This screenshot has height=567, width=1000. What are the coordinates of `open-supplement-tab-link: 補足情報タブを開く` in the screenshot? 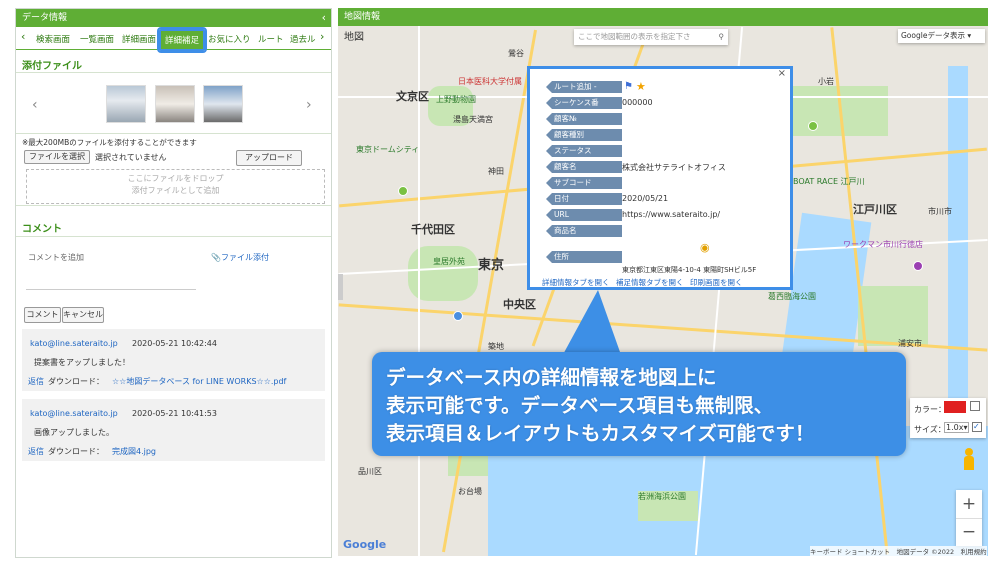 It's located at (650, 282).